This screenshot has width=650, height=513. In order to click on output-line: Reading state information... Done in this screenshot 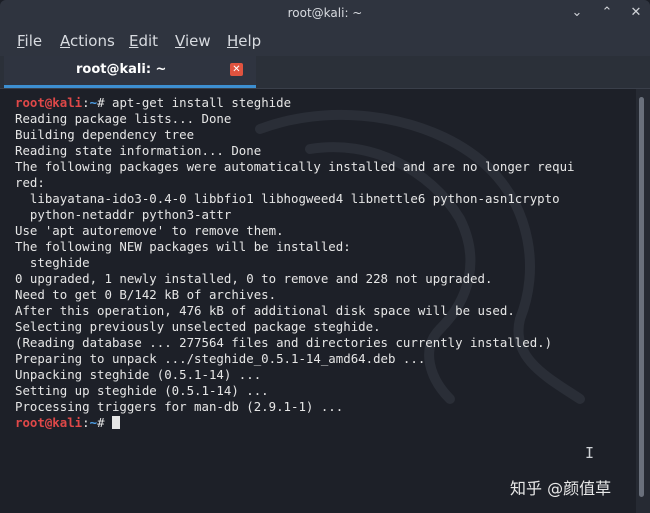, I will do `click(138, 150)`.